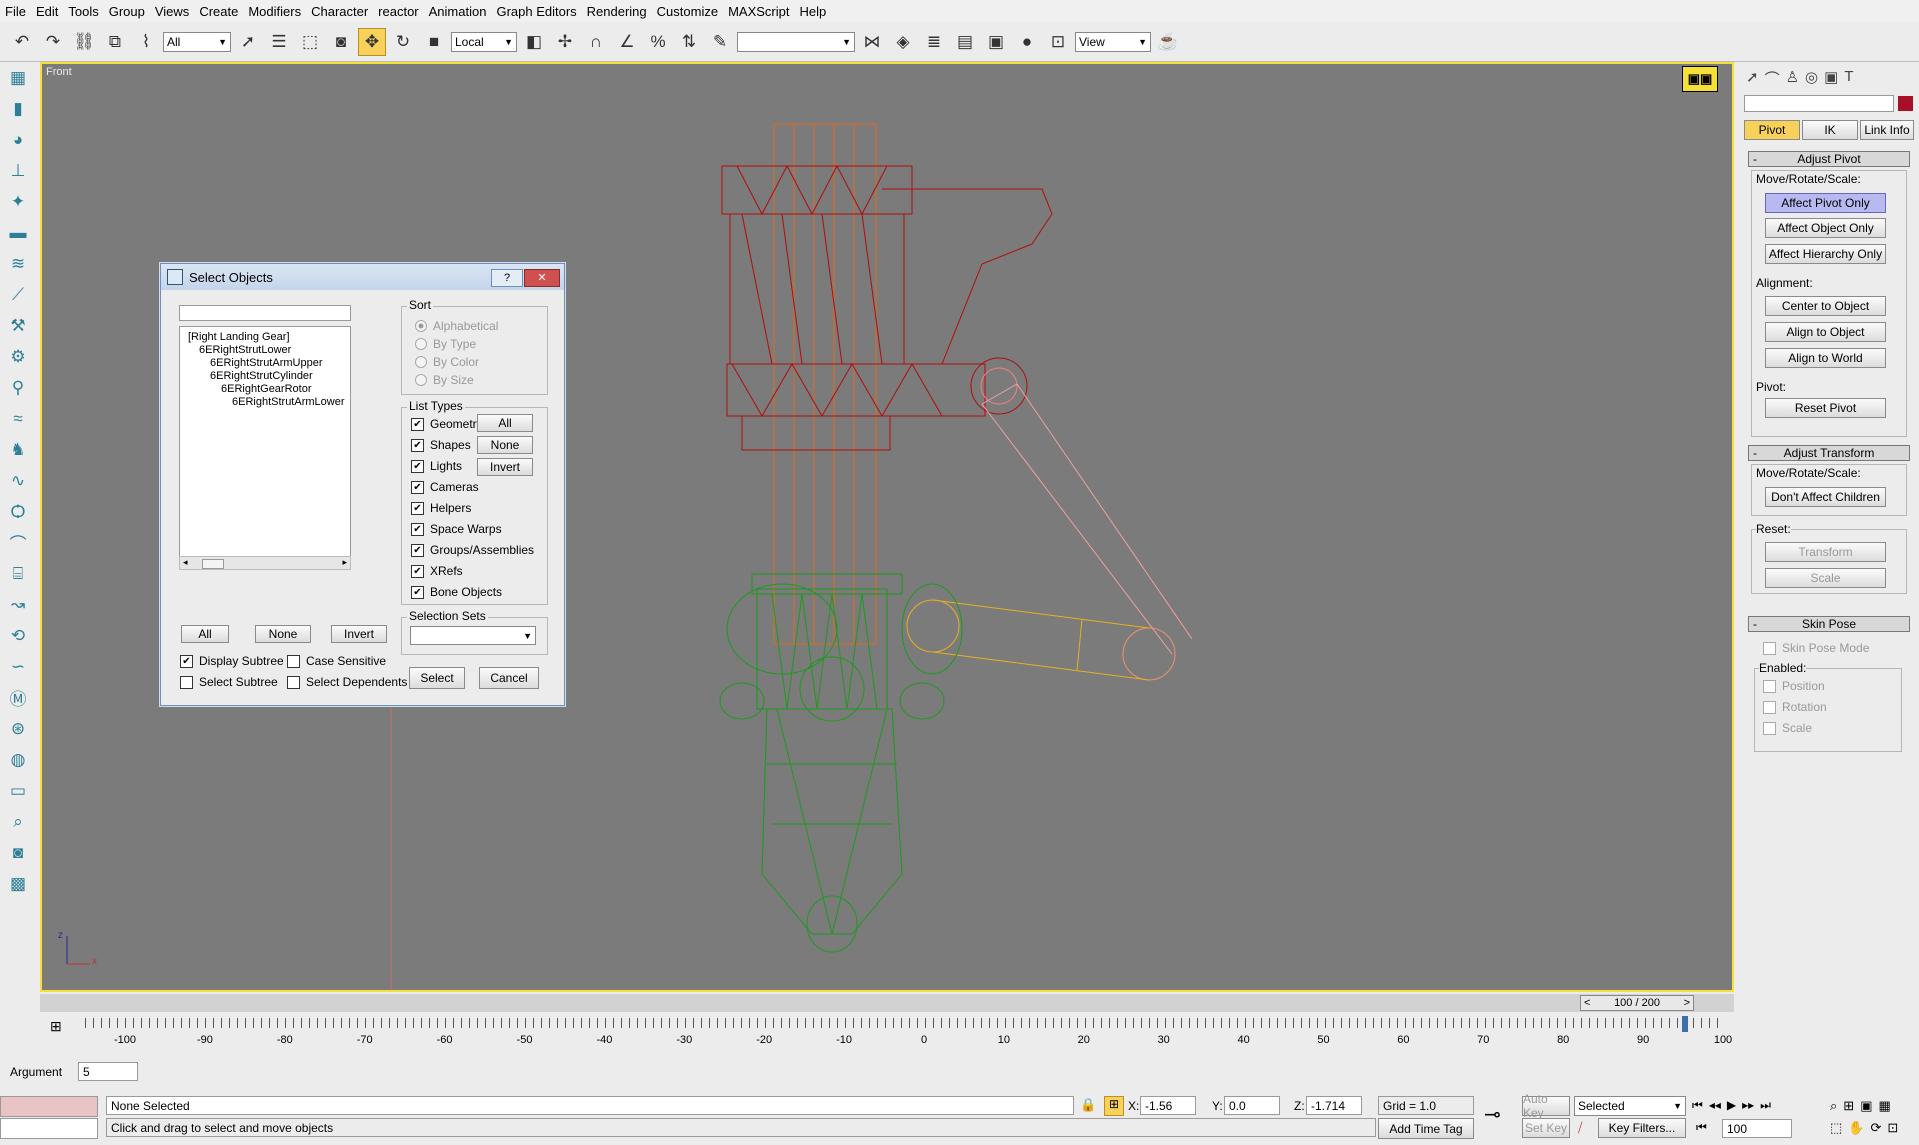  What do you see at coordinates (720, 42) in the screenshot?
I see `edit-named-sel-icon: ✎` at bounding box center [720, 42].